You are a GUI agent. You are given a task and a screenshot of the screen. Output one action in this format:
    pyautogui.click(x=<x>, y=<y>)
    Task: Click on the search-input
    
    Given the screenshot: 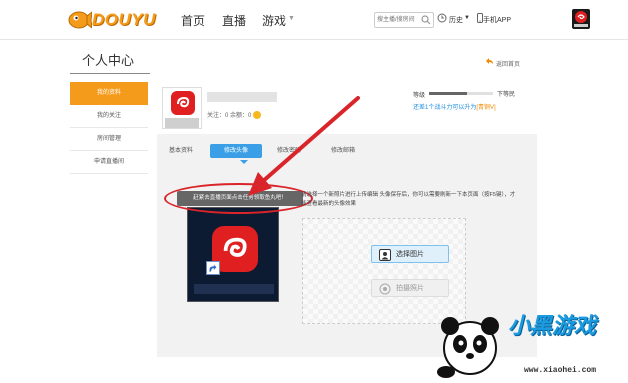 What is the action you would take?
    pyautogui.click(x=399, y=20)
    